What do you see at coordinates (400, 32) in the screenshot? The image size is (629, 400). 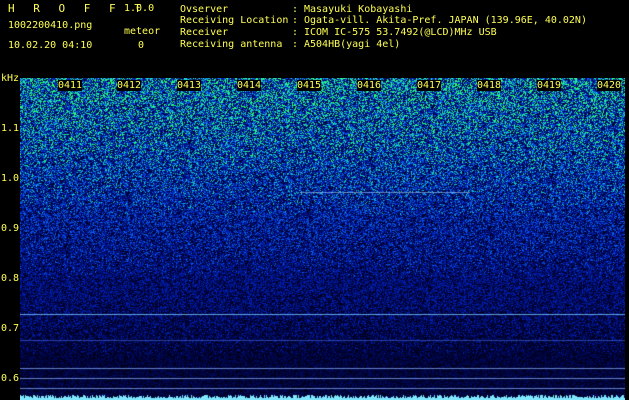 I see `info-value: ICOM IC-575 53.7492(@LCD)MHz USB` at bounding box center [400, 32].